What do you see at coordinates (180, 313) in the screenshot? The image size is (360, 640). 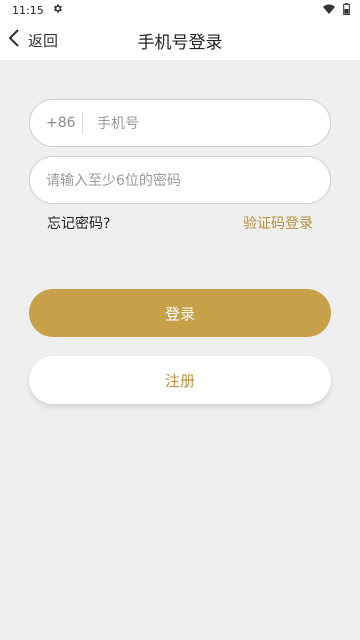 I see `login-button: 登录` at bounding box center [180, 313].